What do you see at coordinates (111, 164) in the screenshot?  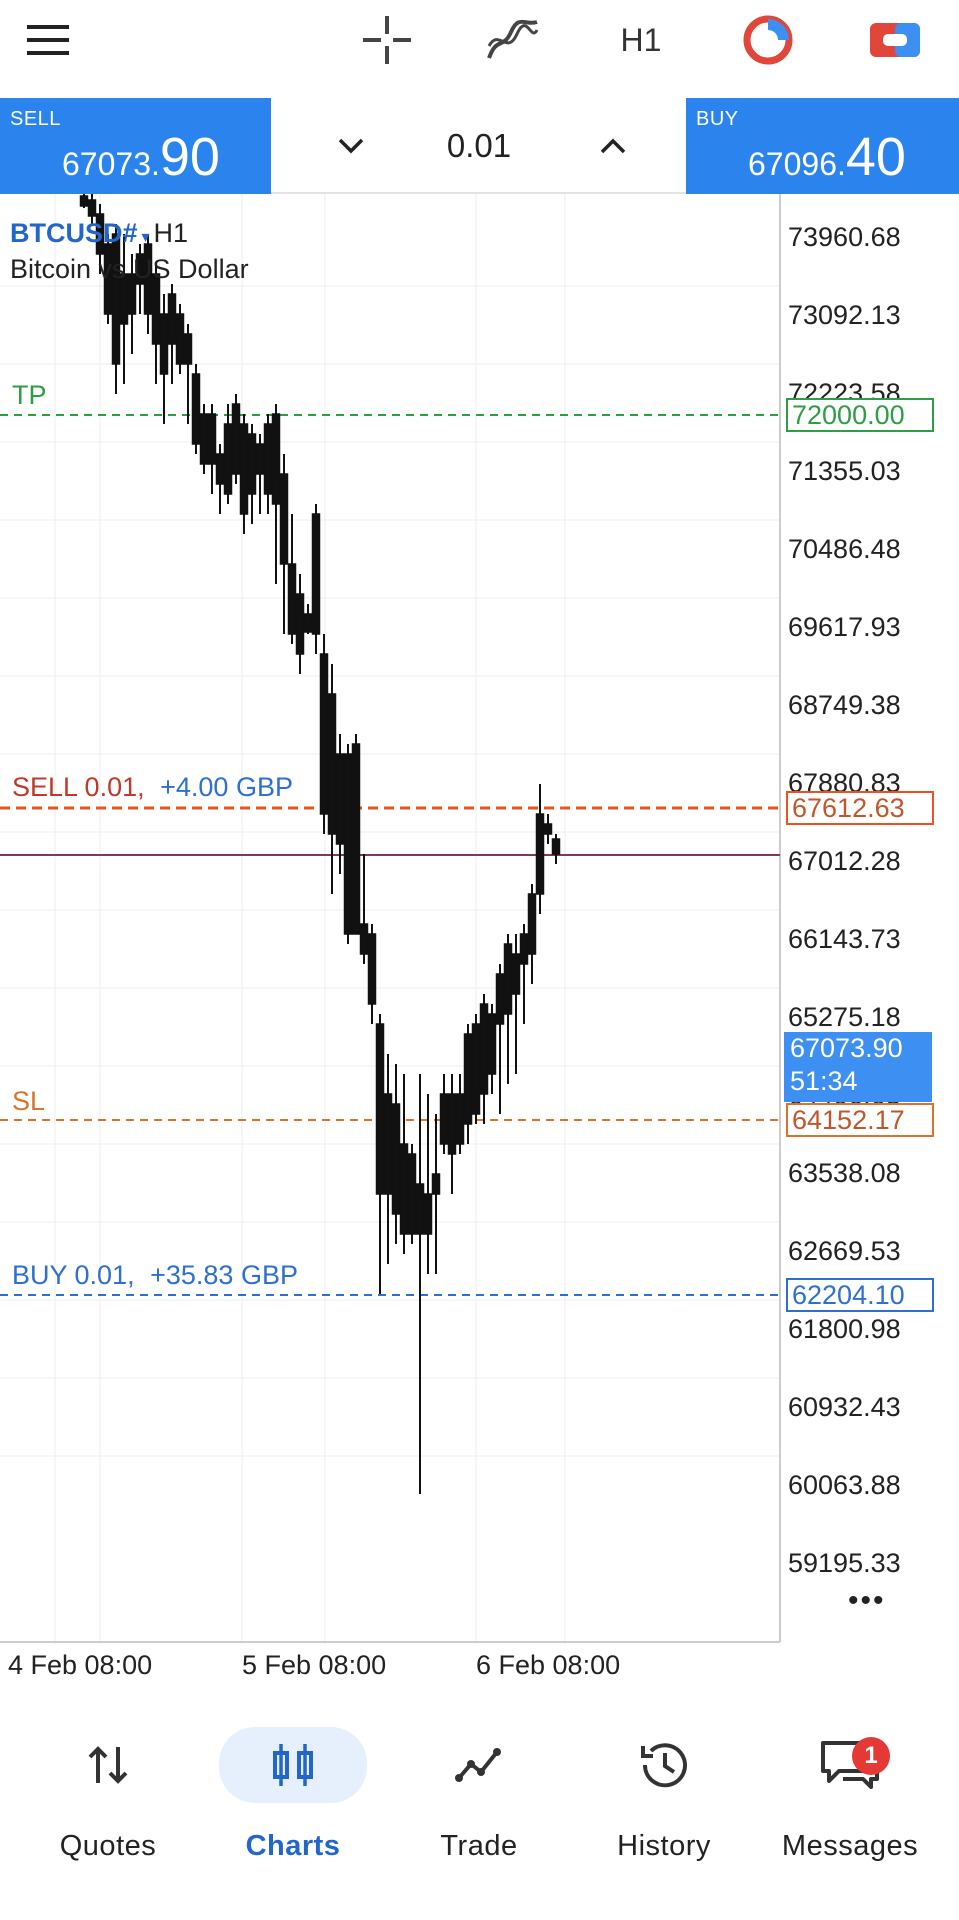 I see `sell-price-main: 67073.` at bounding box center [111, 164].